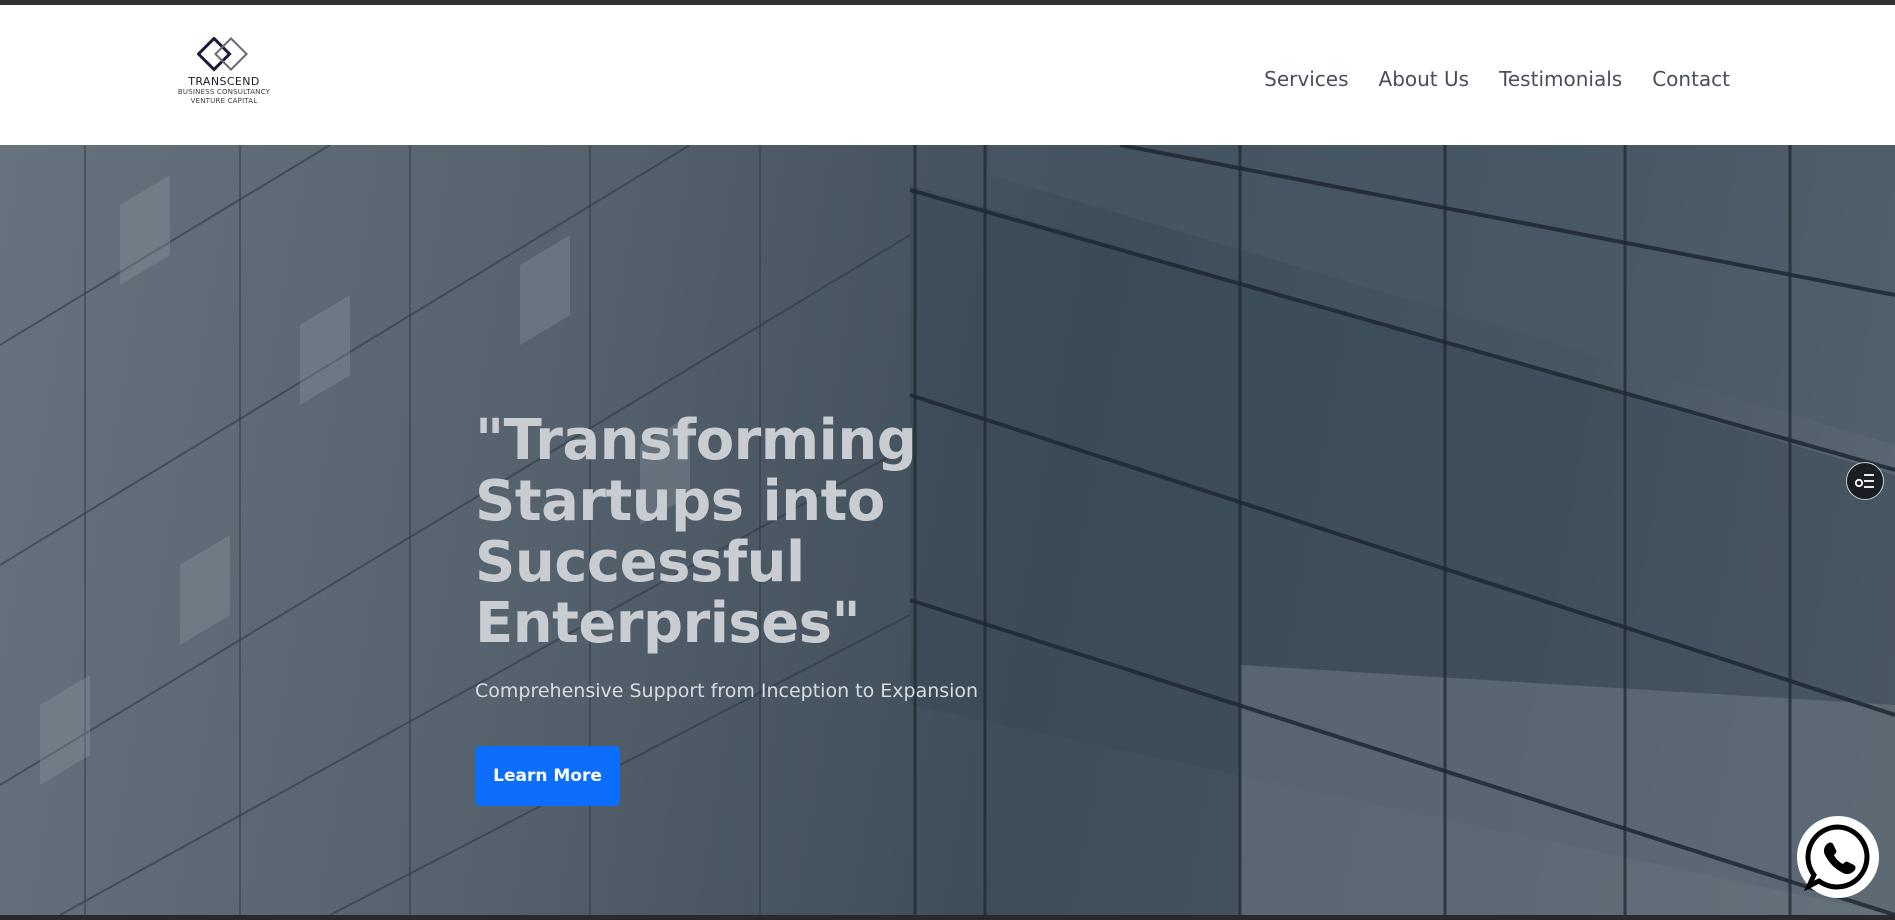 The height and width of the screenshot is (920, 1895). Describe the element at coordinates (1560, 79) in the screenshot. I see `nav-testimonials: Testimonials` at that location.